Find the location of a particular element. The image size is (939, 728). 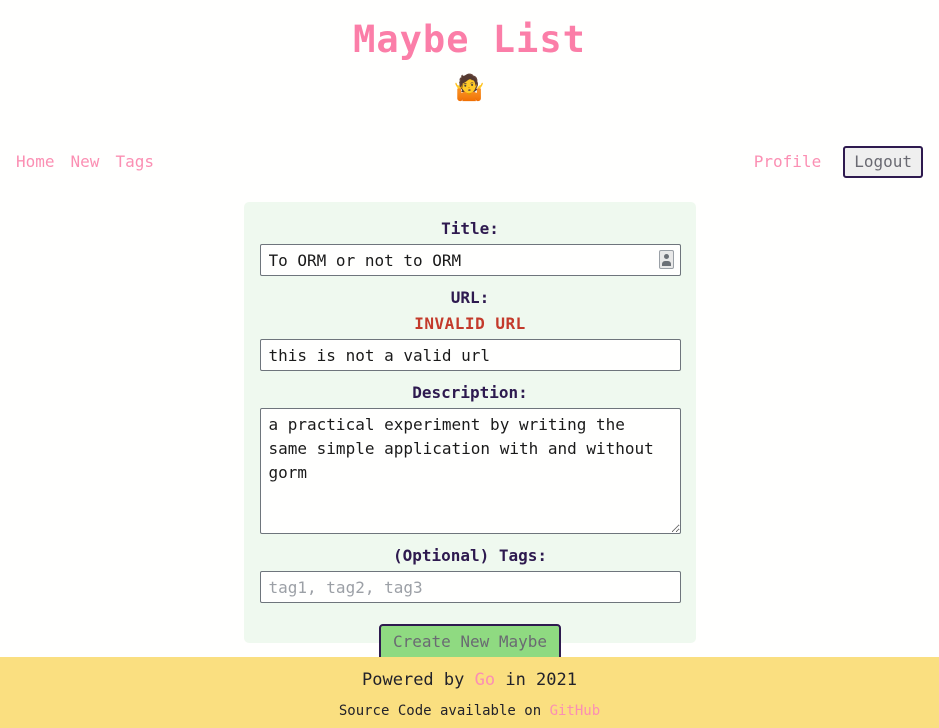

go-language-link: Go is located at coordinates (485, 680).